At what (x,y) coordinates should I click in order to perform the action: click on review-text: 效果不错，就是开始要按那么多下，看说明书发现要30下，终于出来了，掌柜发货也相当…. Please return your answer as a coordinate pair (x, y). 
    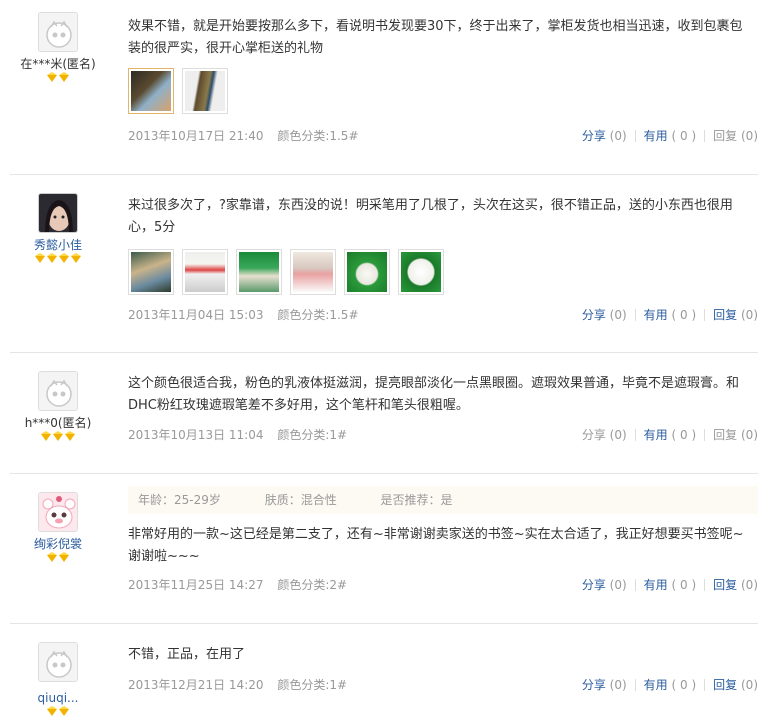
    Looking at the image, I should click on (435, 37).